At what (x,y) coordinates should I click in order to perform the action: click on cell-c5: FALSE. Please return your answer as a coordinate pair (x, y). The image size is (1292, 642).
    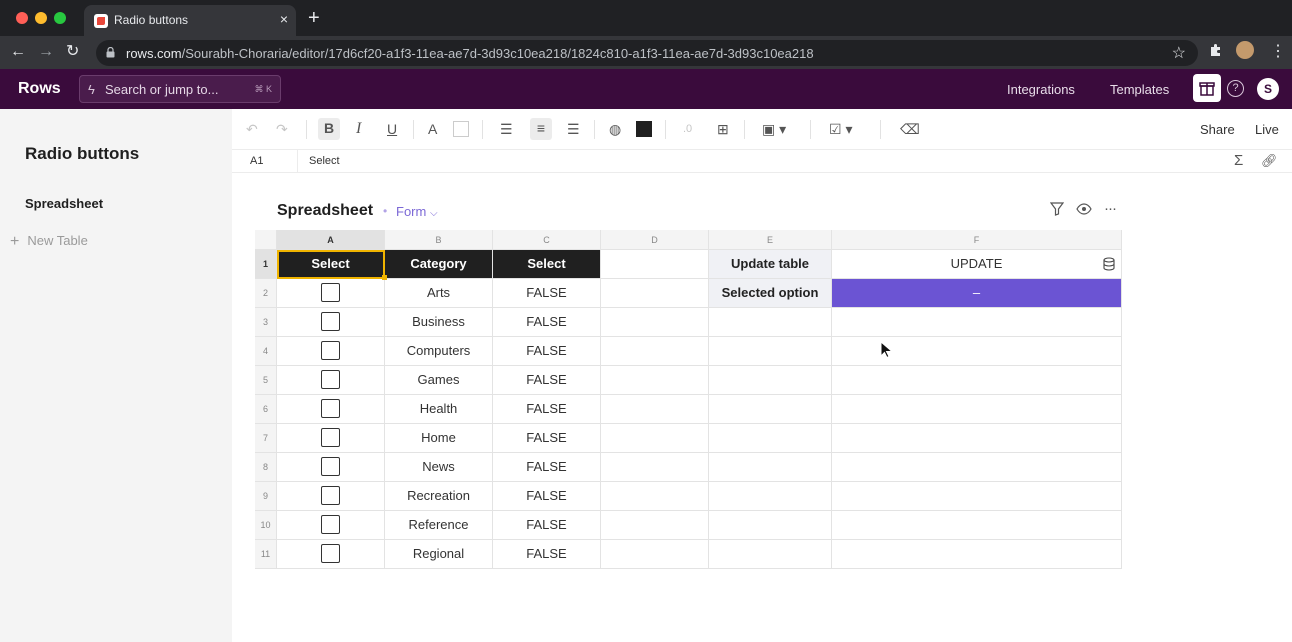
    Looking at the image, I should click on (547, 380).